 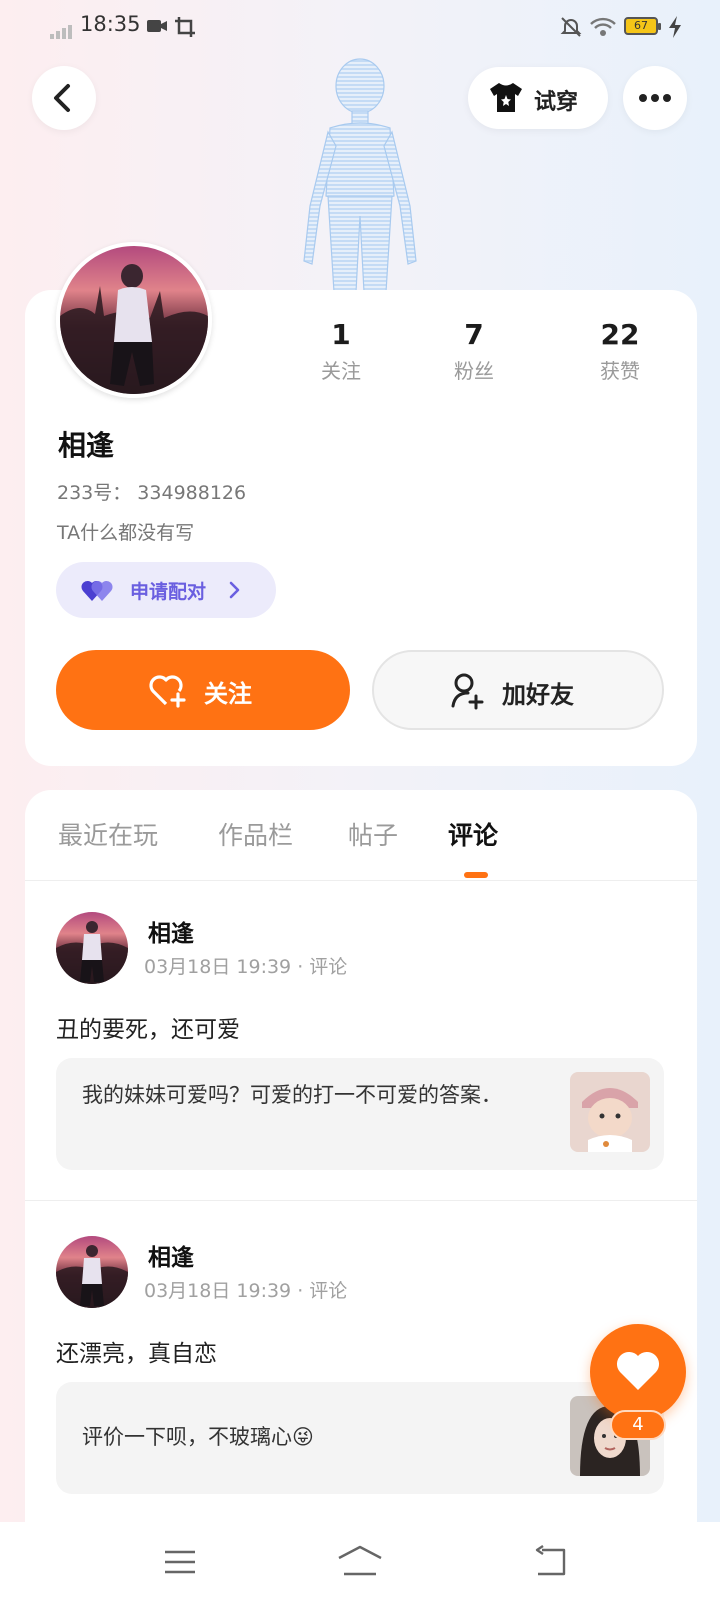 I want to click on try-on-button: 试穿, so click(x=538, y=98).